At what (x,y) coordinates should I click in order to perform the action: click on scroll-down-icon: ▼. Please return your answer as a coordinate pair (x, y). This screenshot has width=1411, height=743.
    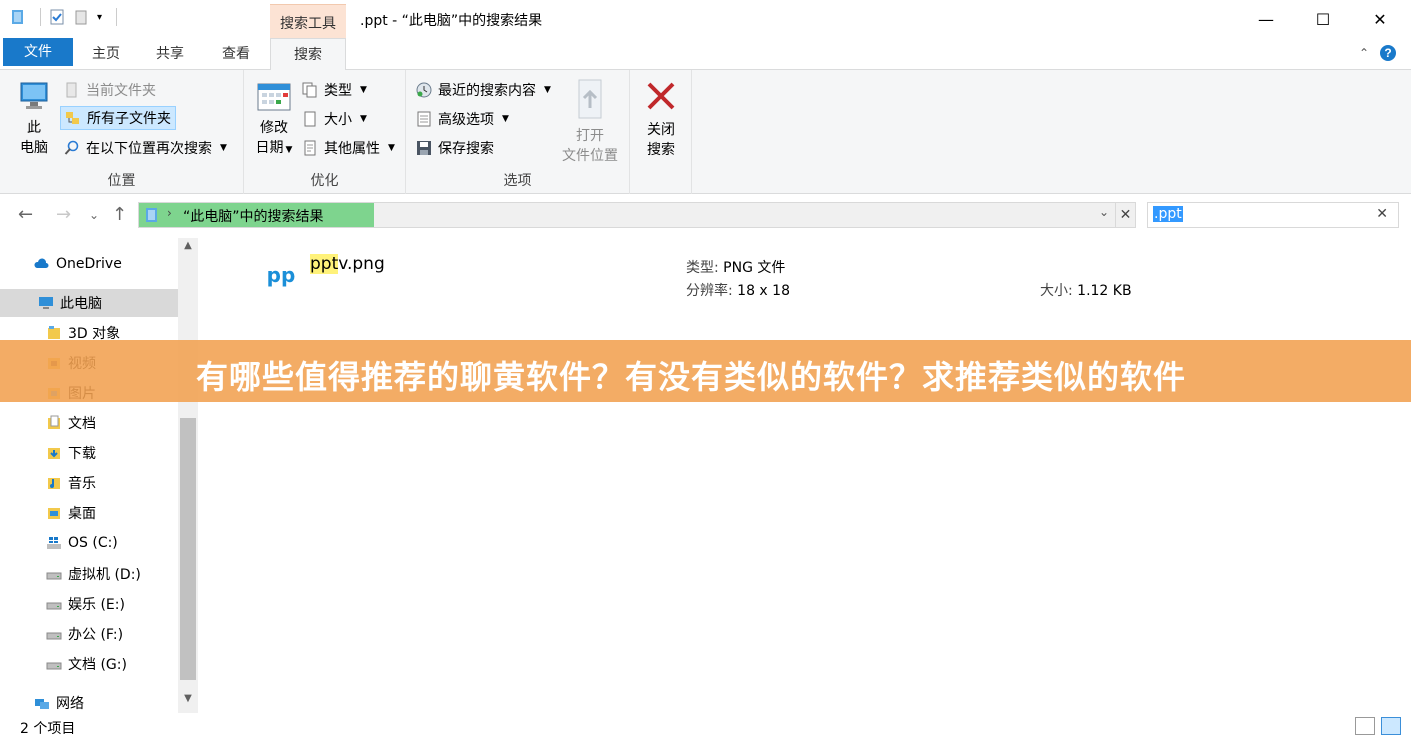
    Looking at the image, I should click on (188, 702).